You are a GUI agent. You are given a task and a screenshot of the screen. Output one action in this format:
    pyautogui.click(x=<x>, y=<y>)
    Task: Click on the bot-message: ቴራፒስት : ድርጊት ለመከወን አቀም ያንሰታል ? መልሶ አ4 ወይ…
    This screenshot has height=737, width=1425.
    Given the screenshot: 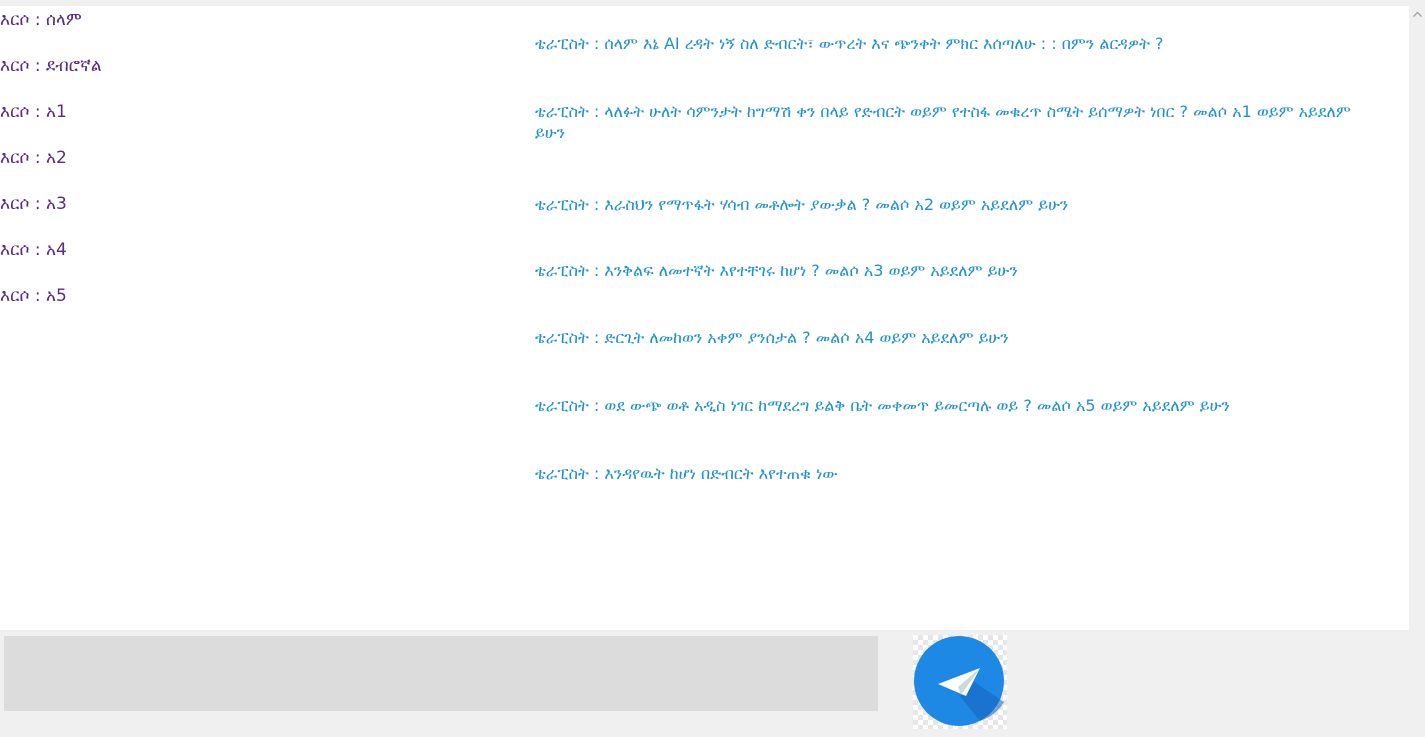 What is the action you would take?
    pyautogui.click(x=772, y=337)
    